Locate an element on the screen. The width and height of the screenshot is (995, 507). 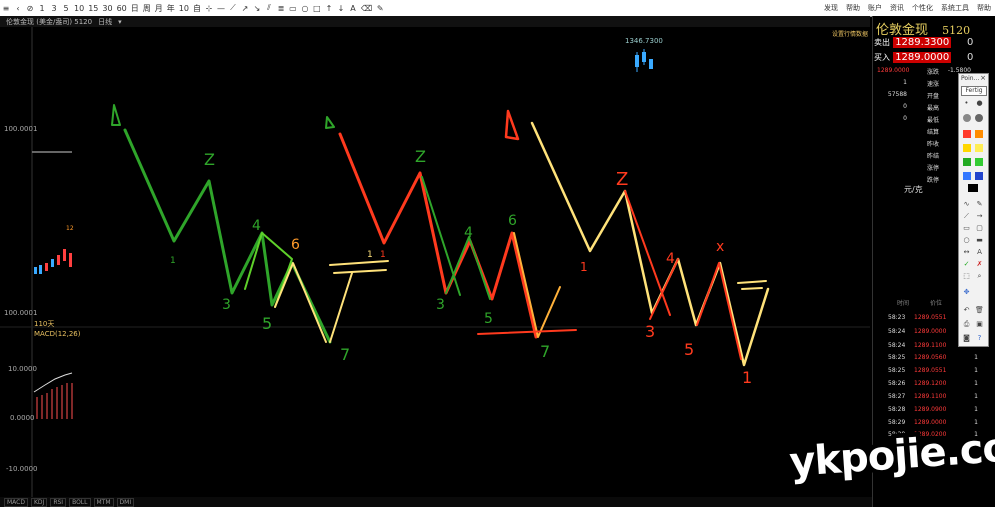
menu-help-2: 帮助 is located at coordinates (984, 8).